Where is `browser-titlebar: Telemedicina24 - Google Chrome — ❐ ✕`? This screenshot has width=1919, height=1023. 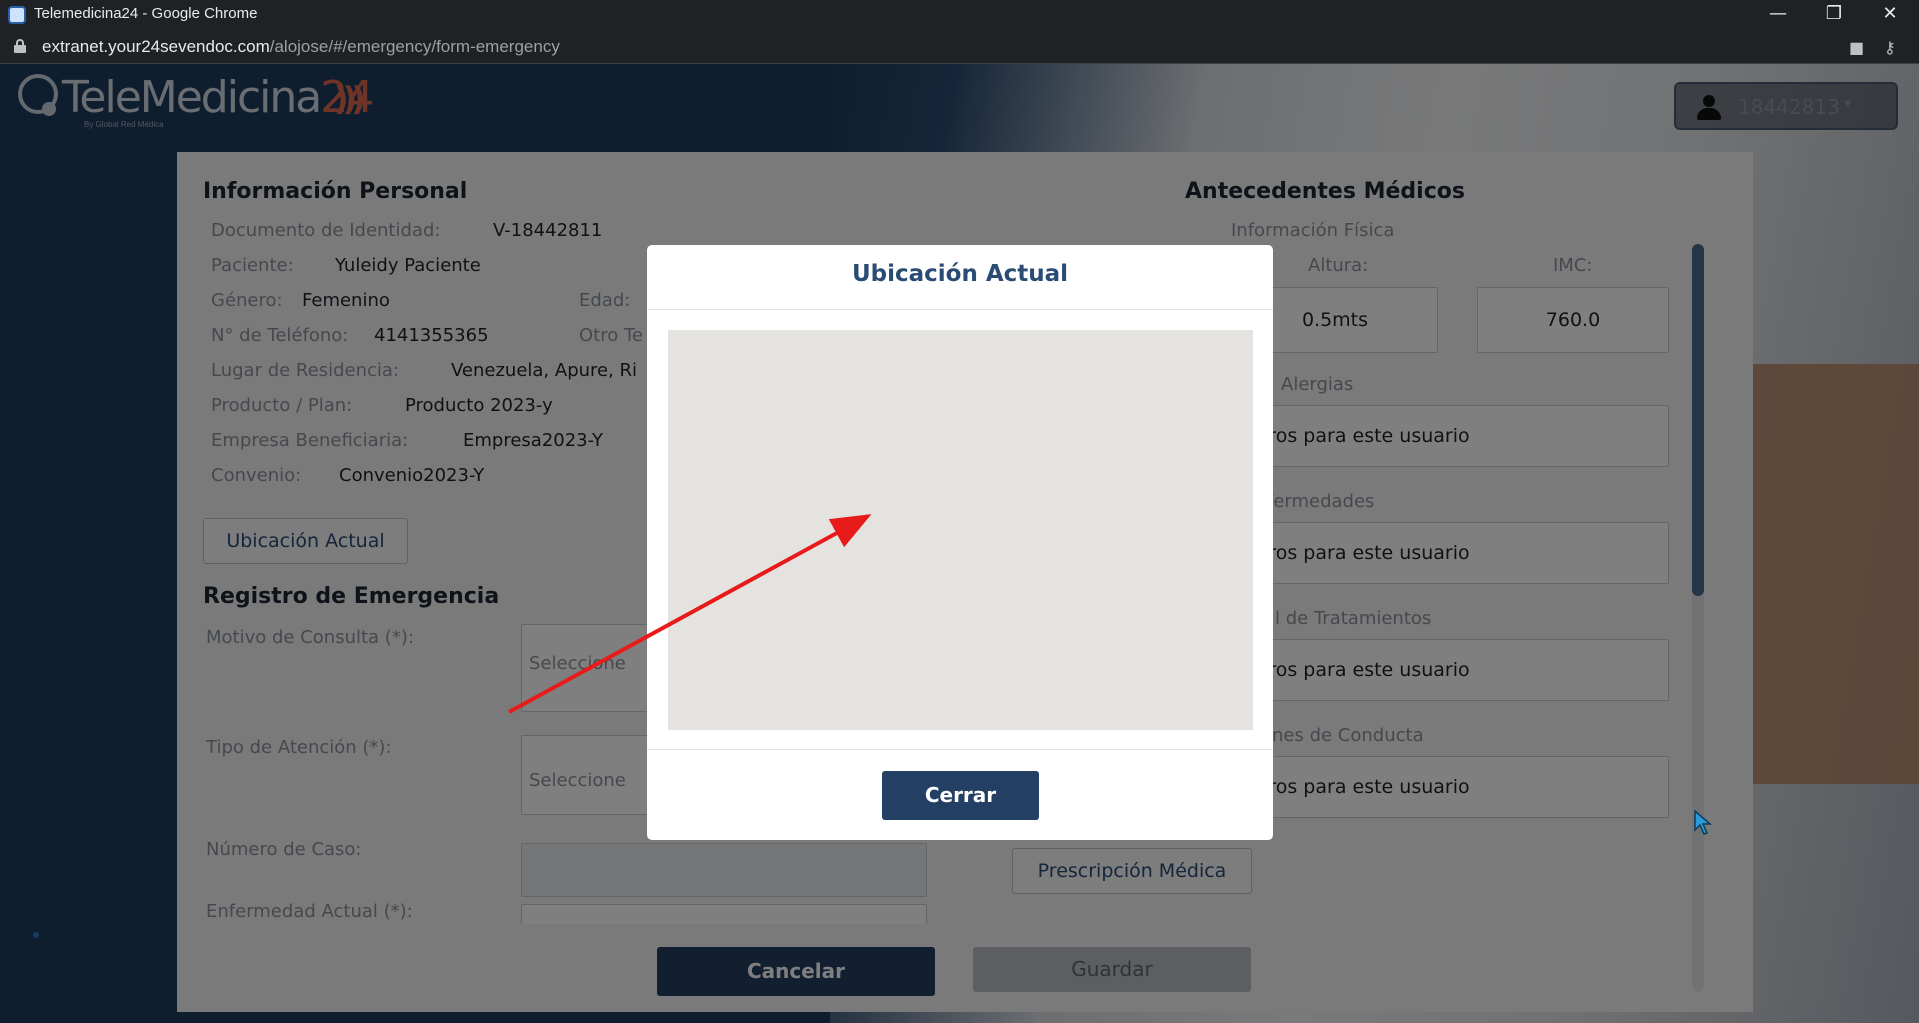 browser-titlebar: Telemedicina24 - Google Chrome — ❐ ✕ is located at coordinates (959, 15).